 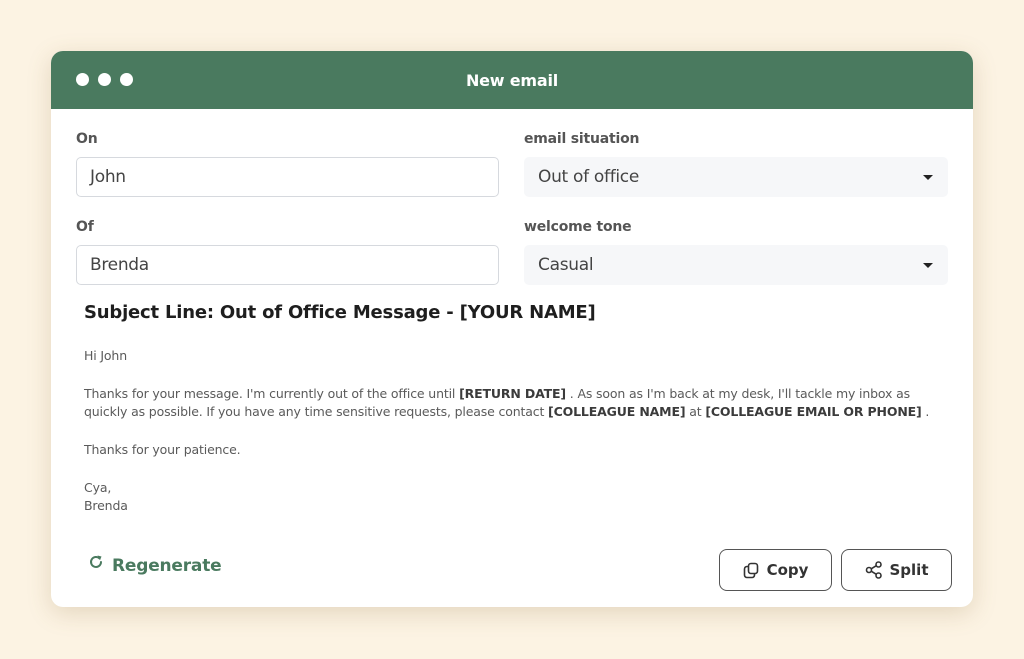 I want to click on to-input: John, so click(x=287, y=177).